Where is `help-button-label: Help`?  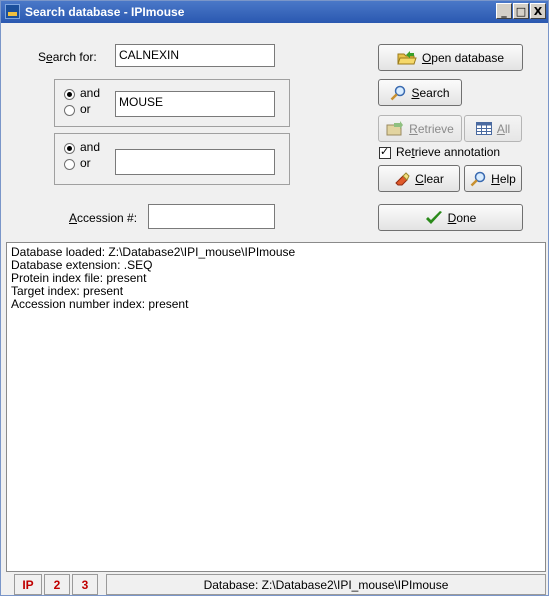
help-button-label: Help is located at coordinates (503, 178).